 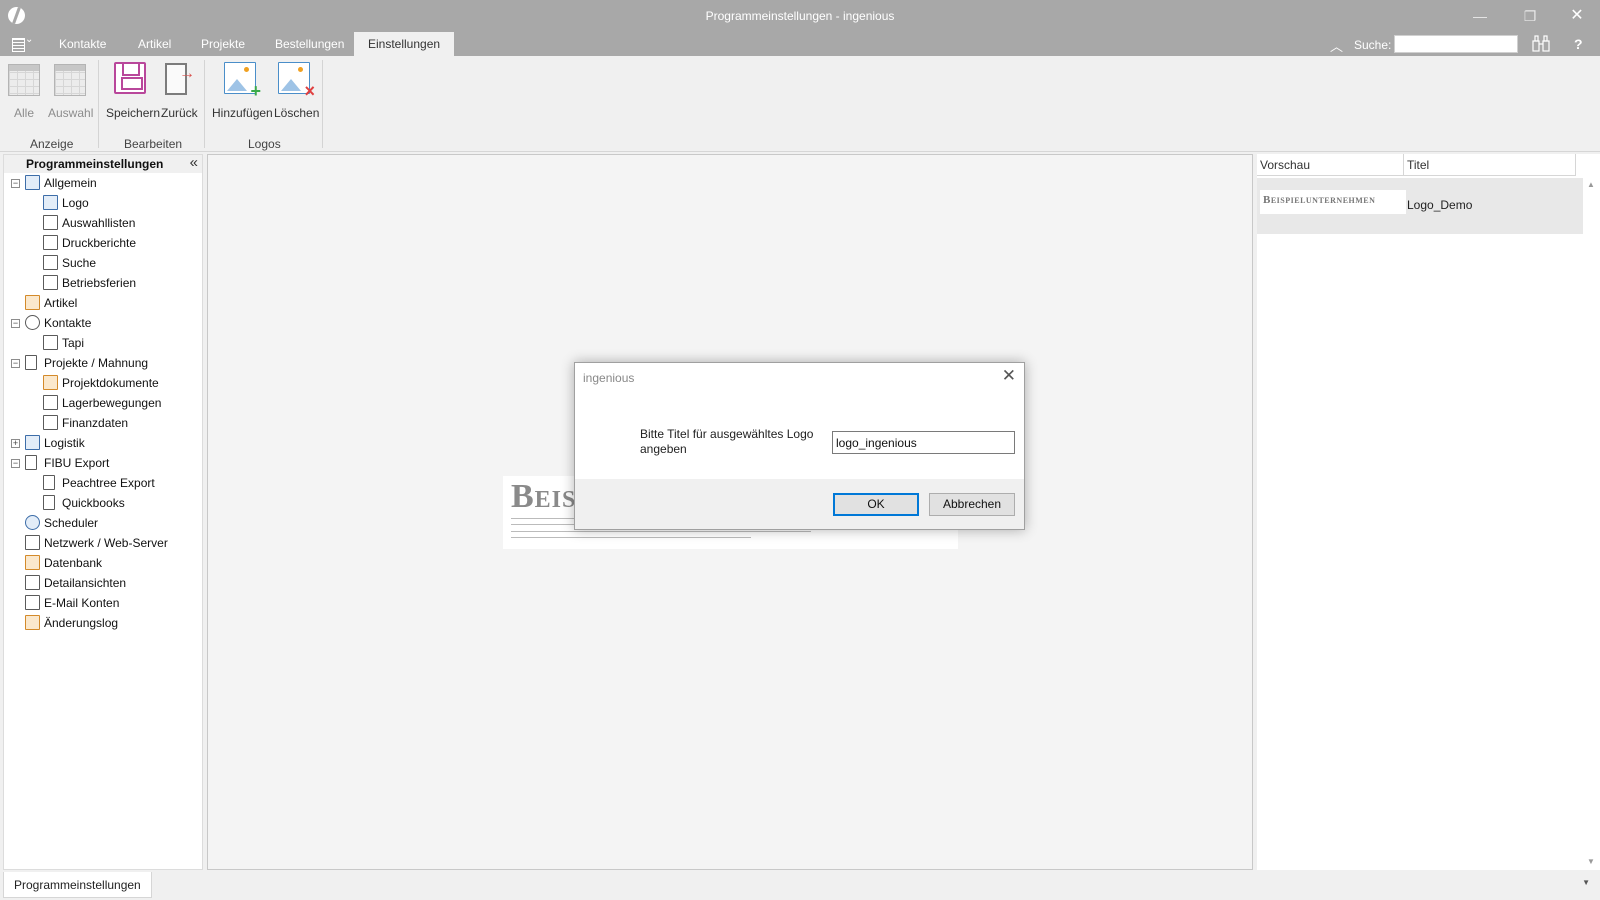 What do you see at coordinates (32, 302) in the screenshot?
I see `box-icon` at bounding box center [32, 302].